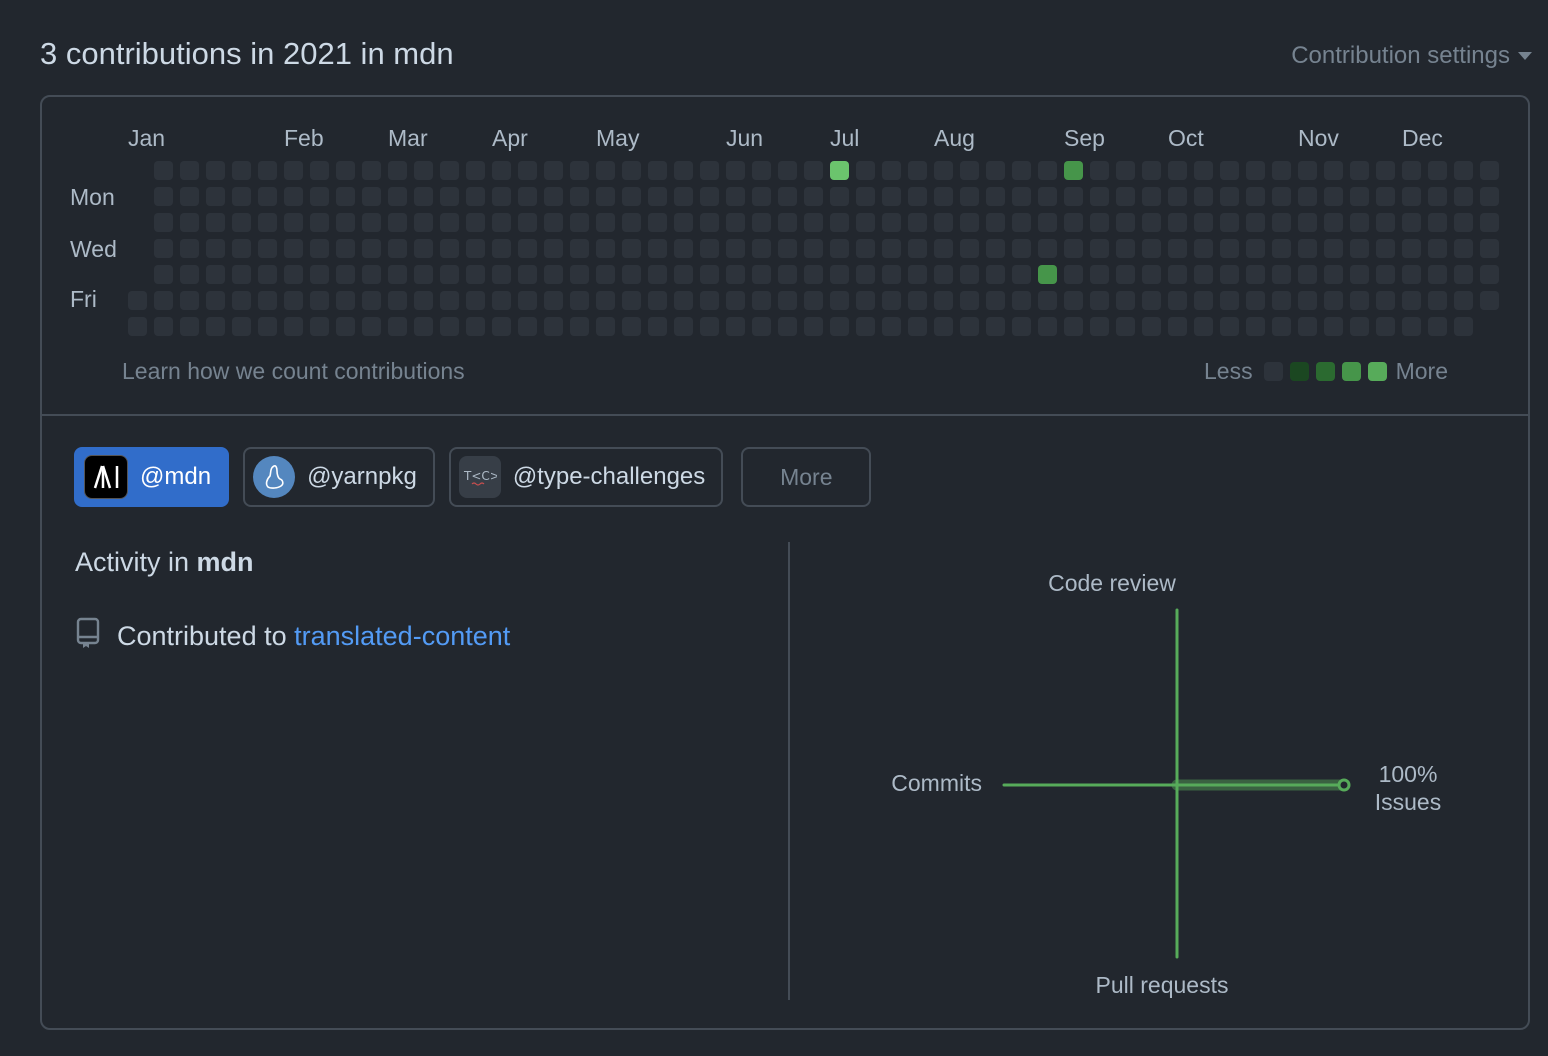  What do you see at coordinates (152, 477) in the screenshot?
I see `org-button-mdn: @mdn` at bounding box center [152, 477].